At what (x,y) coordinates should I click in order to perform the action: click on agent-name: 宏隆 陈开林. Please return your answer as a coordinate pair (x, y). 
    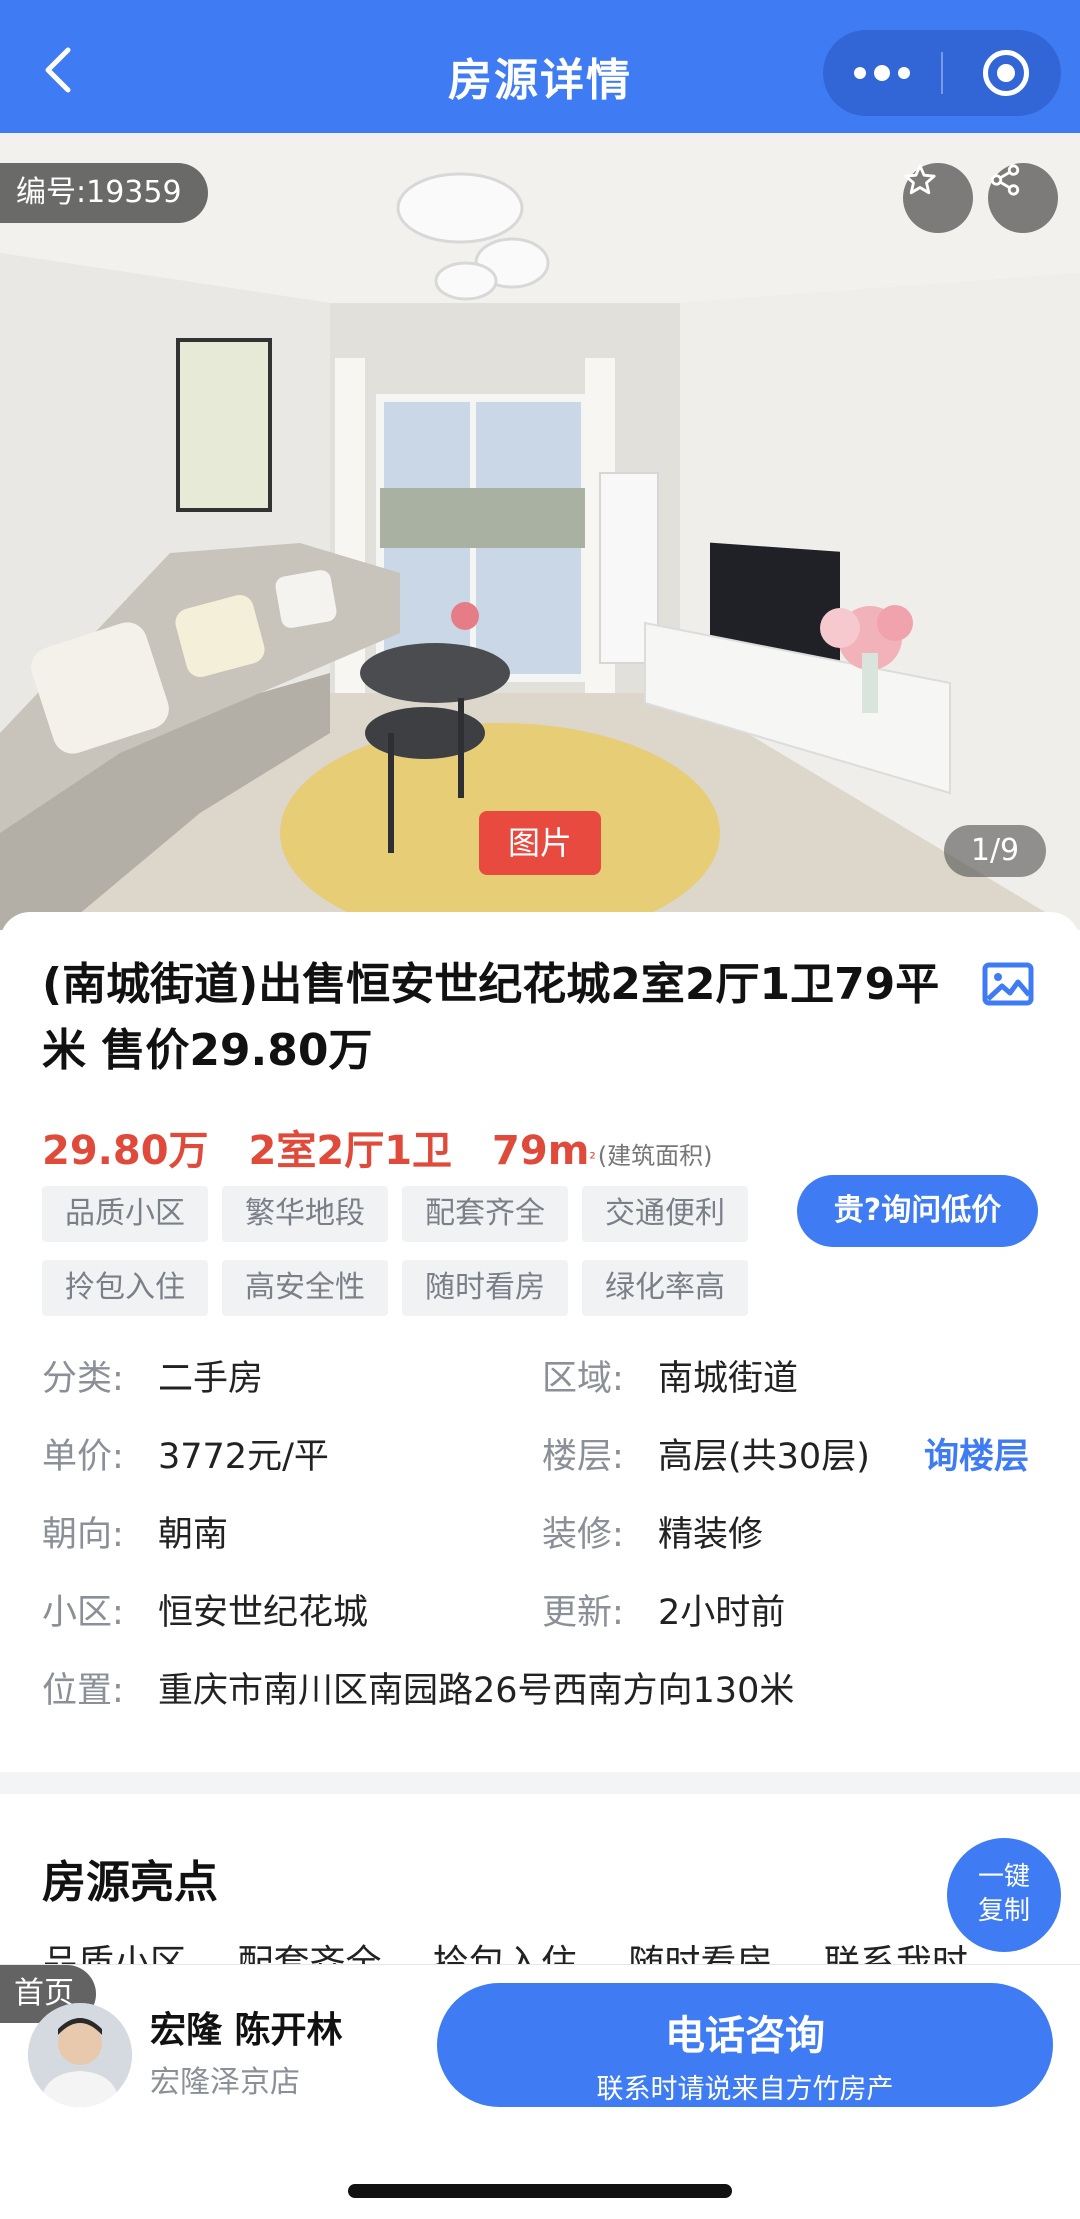
    Looking at the image, I should click on (246, 2030).